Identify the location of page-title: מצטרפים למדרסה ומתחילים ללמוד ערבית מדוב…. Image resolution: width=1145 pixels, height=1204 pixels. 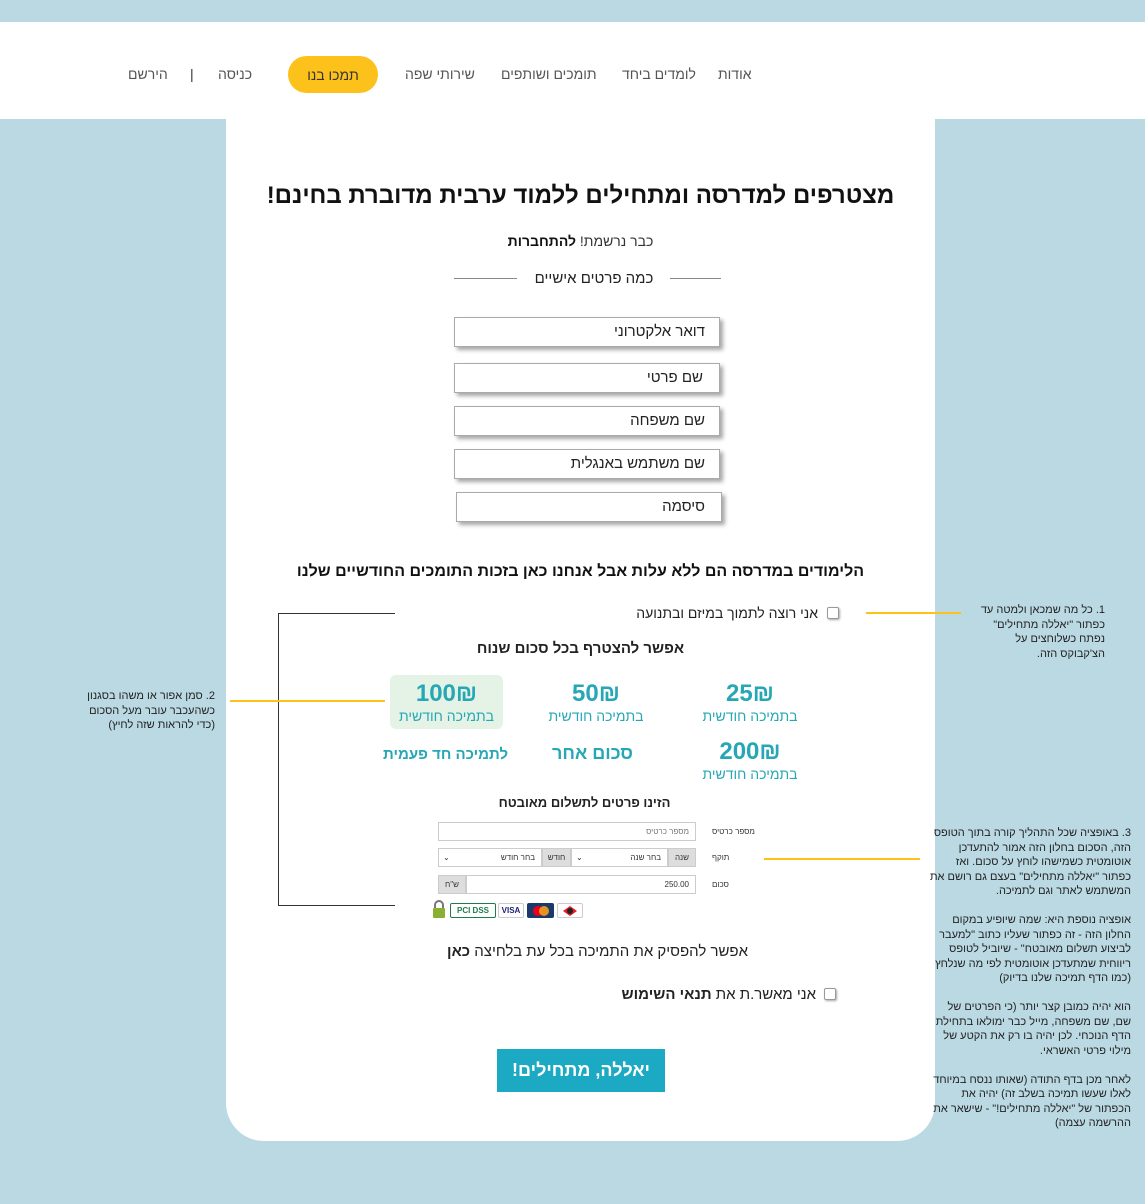
(580, 195).